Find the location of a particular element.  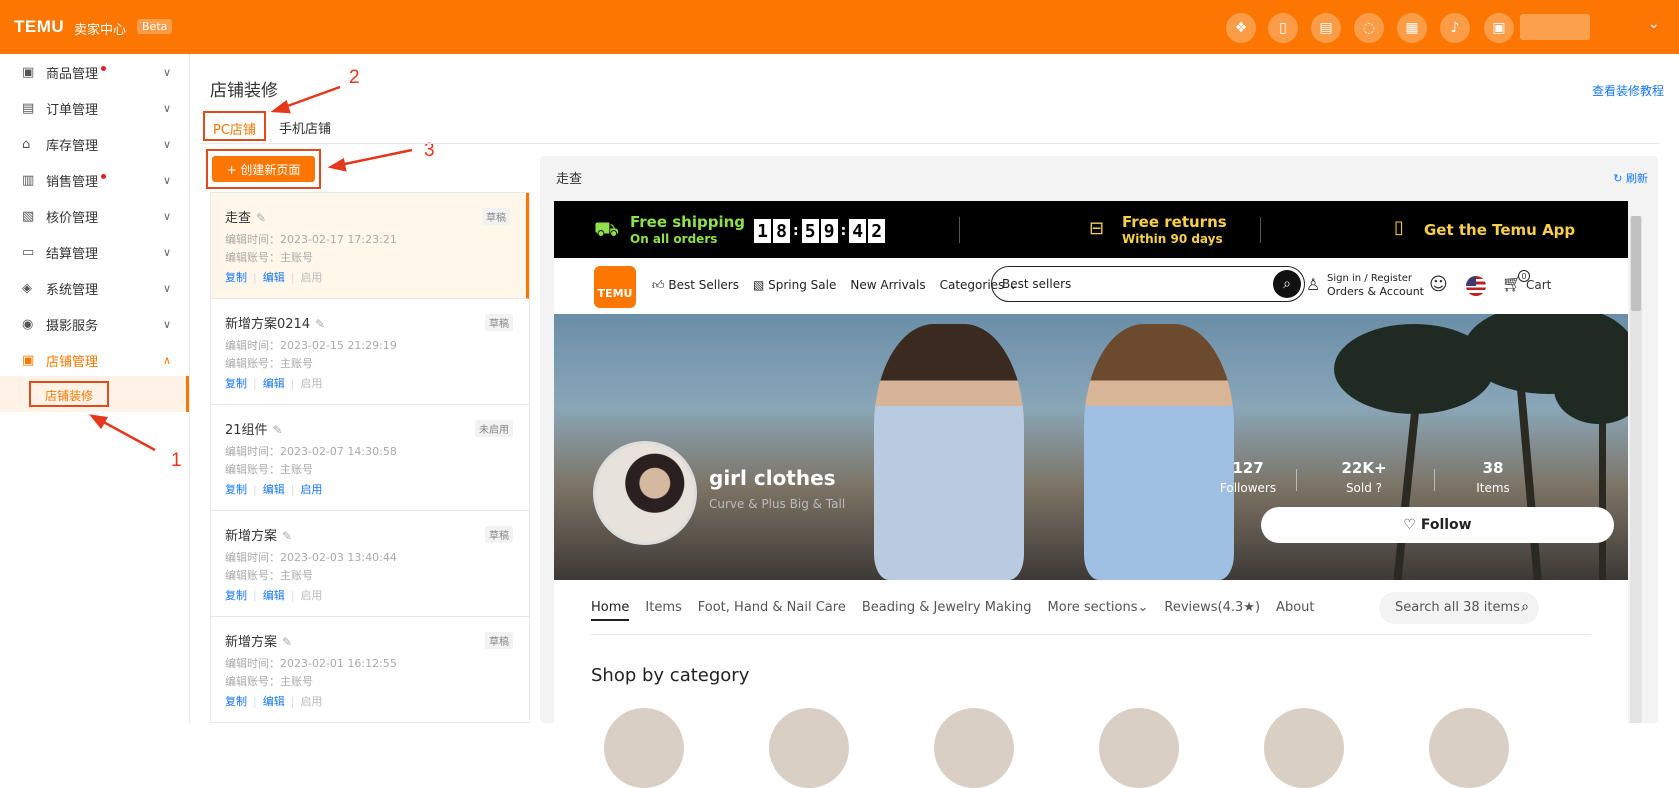

get-app-link: Get the Temu App is located at coordinates (1499, 230).